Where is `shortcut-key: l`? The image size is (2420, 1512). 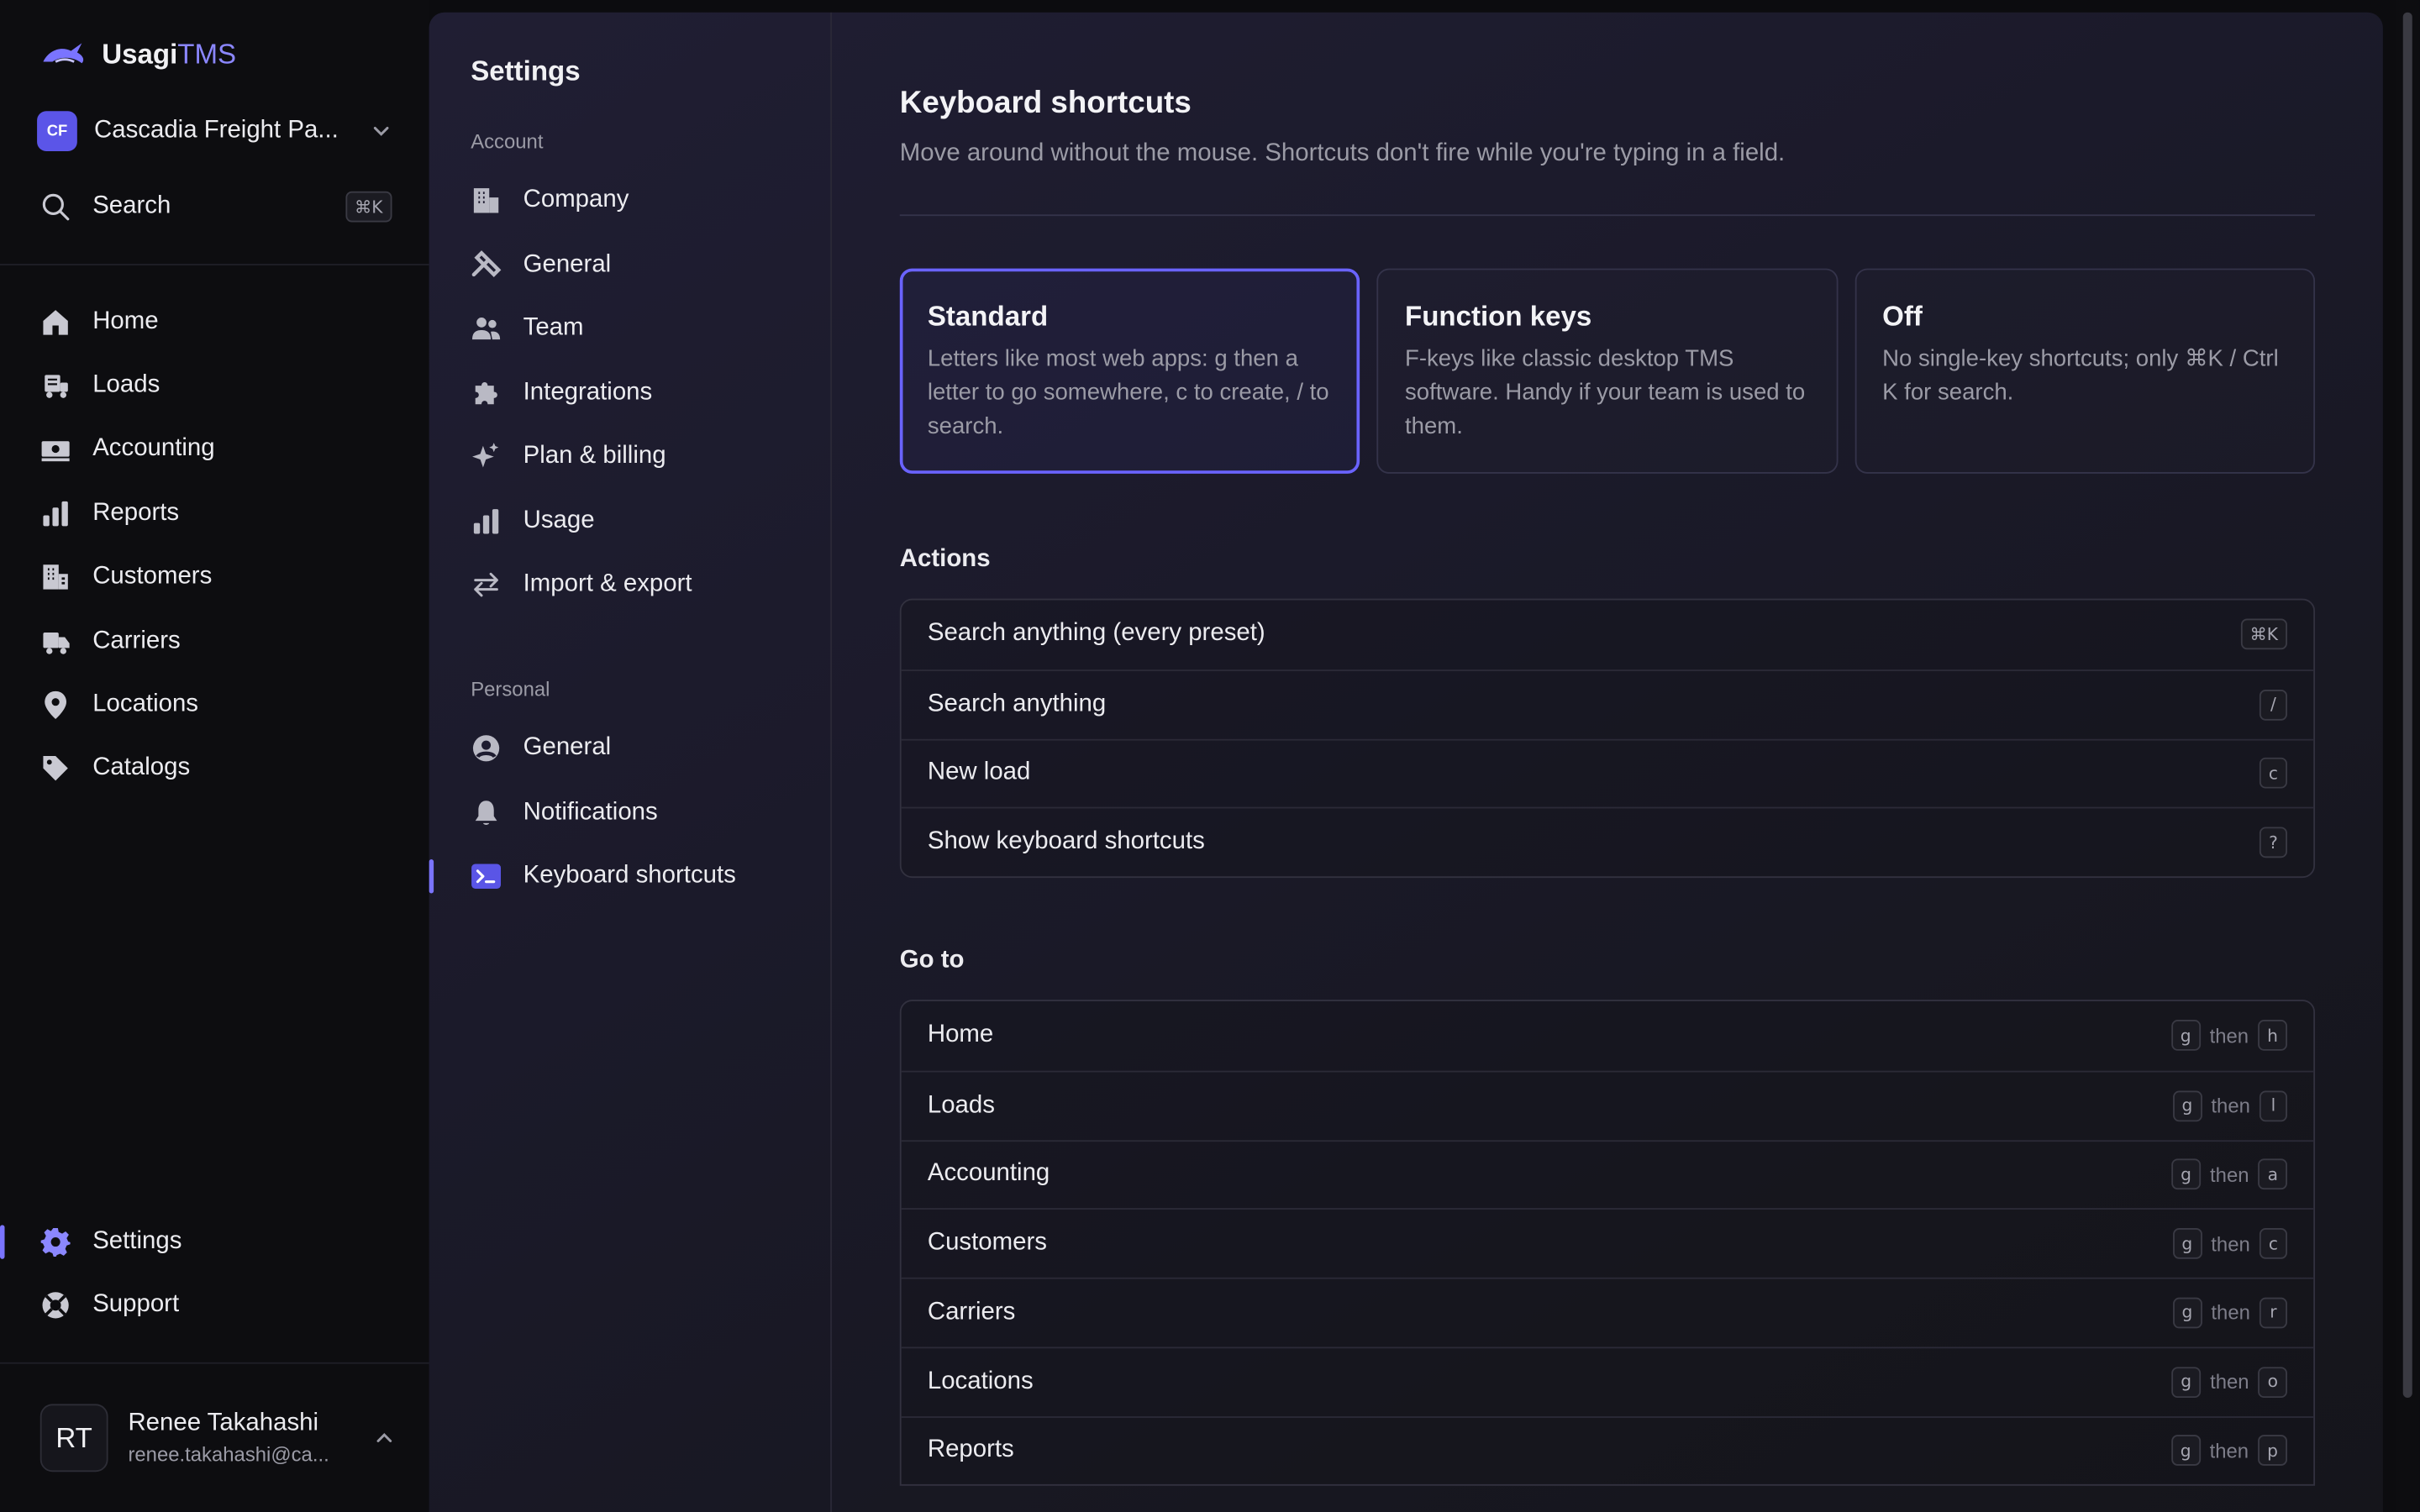
shortcut-key: l is located at coordinates (2273, 1105).